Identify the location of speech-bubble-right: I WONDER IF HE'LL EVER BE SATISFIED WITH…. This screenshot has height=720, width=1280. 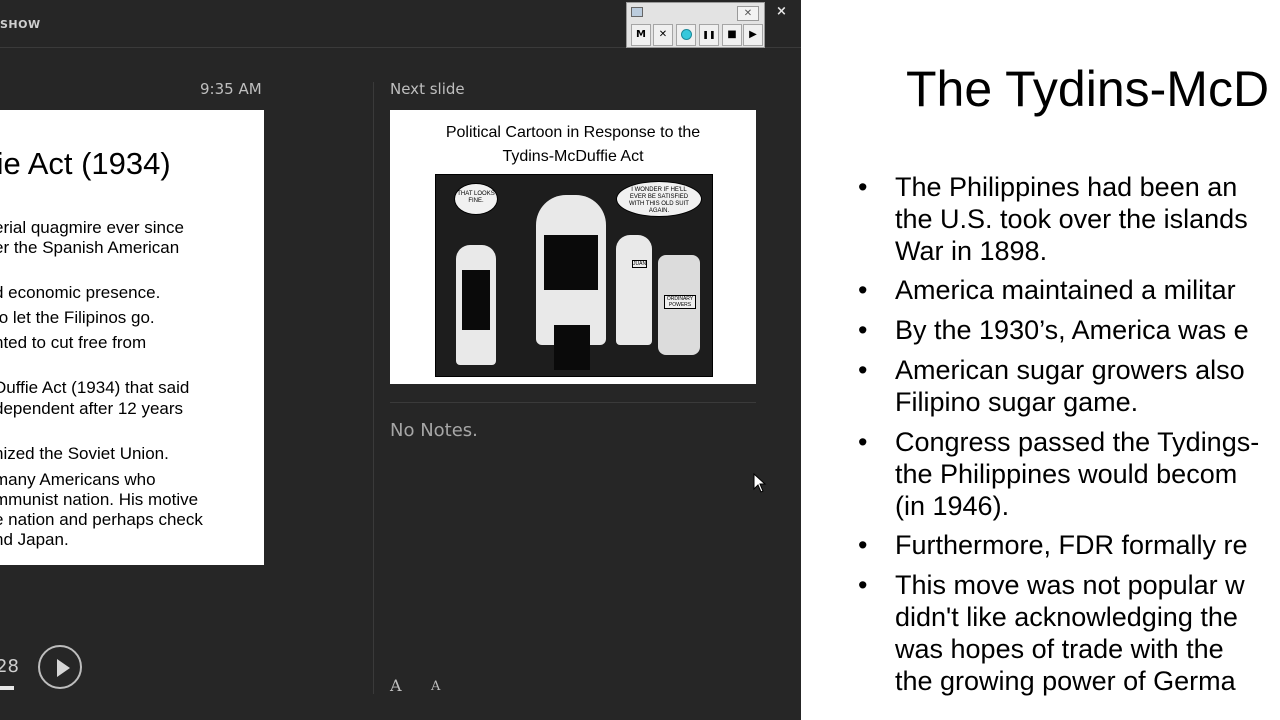
(659, 199).